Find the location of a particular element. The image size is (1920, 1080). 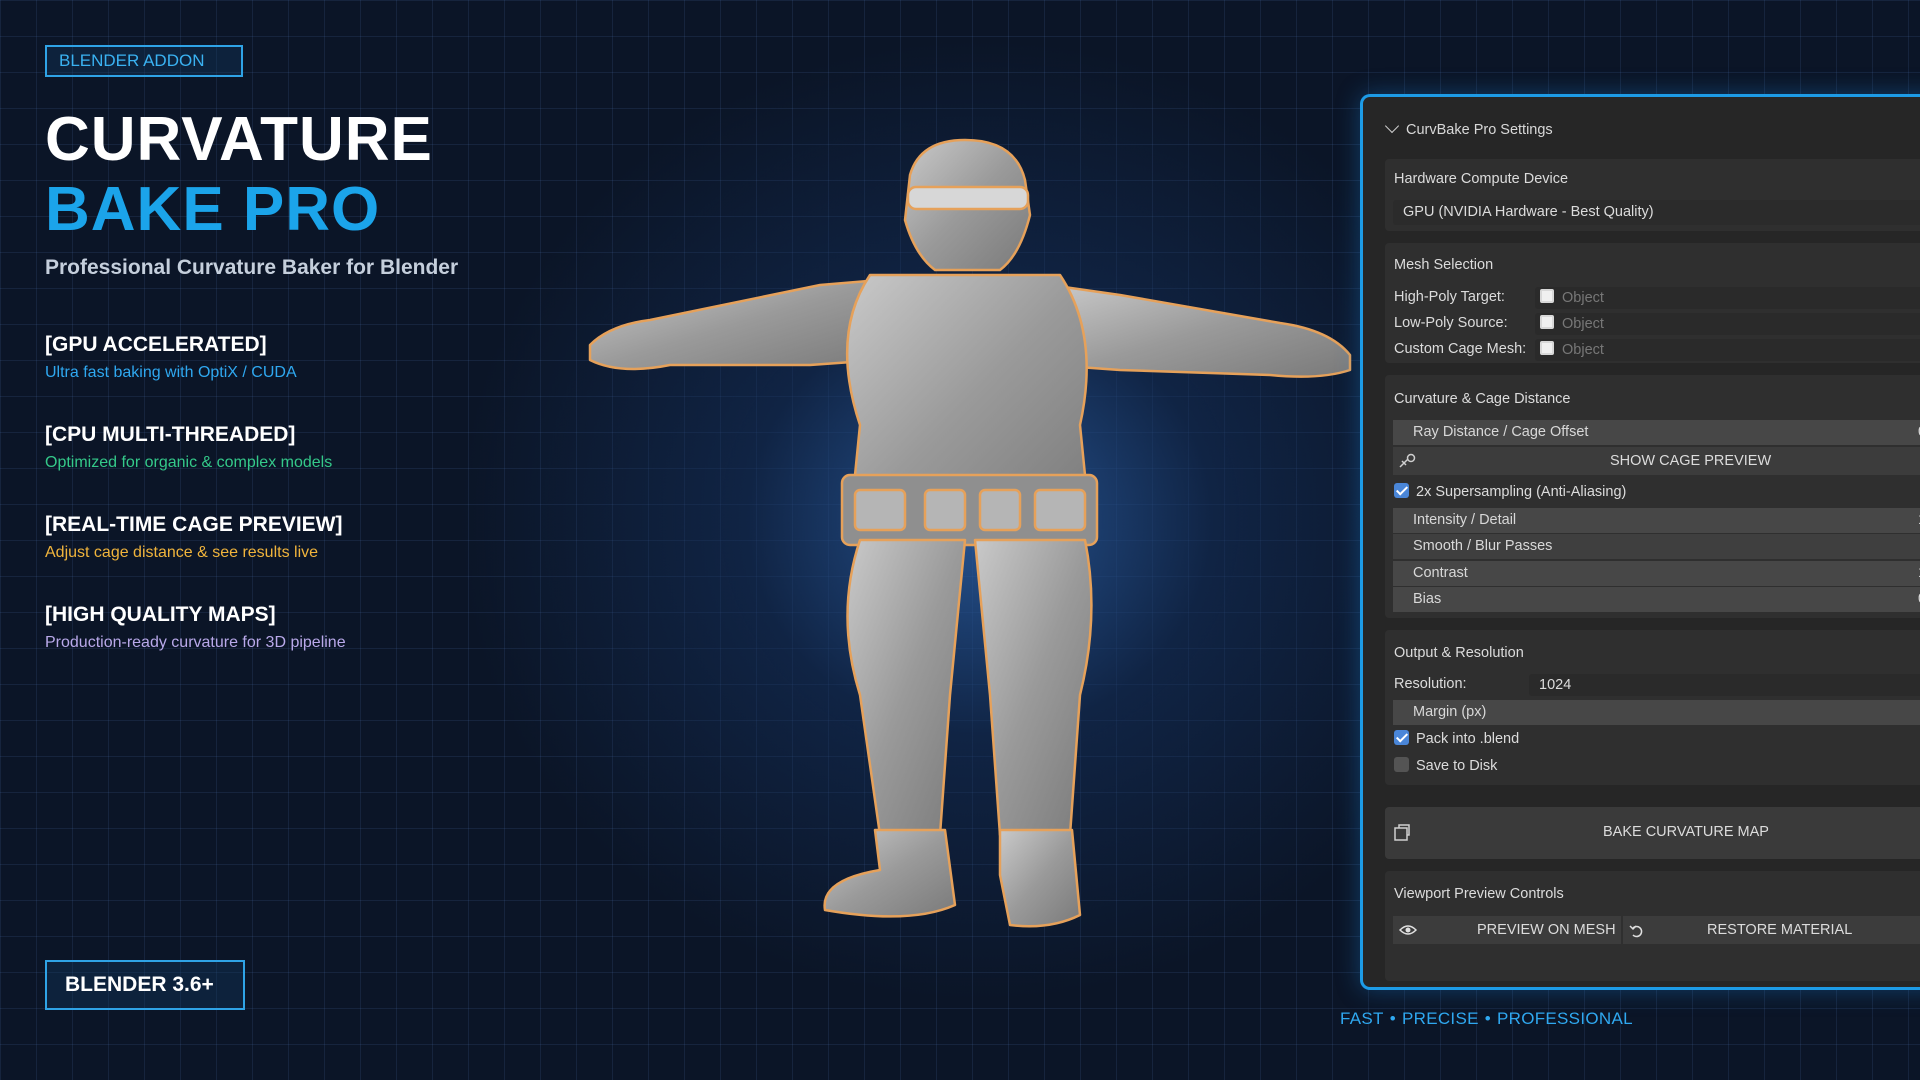

intensity-slider: Intensity / Detail 1 is located at coordinates (1656, 520).